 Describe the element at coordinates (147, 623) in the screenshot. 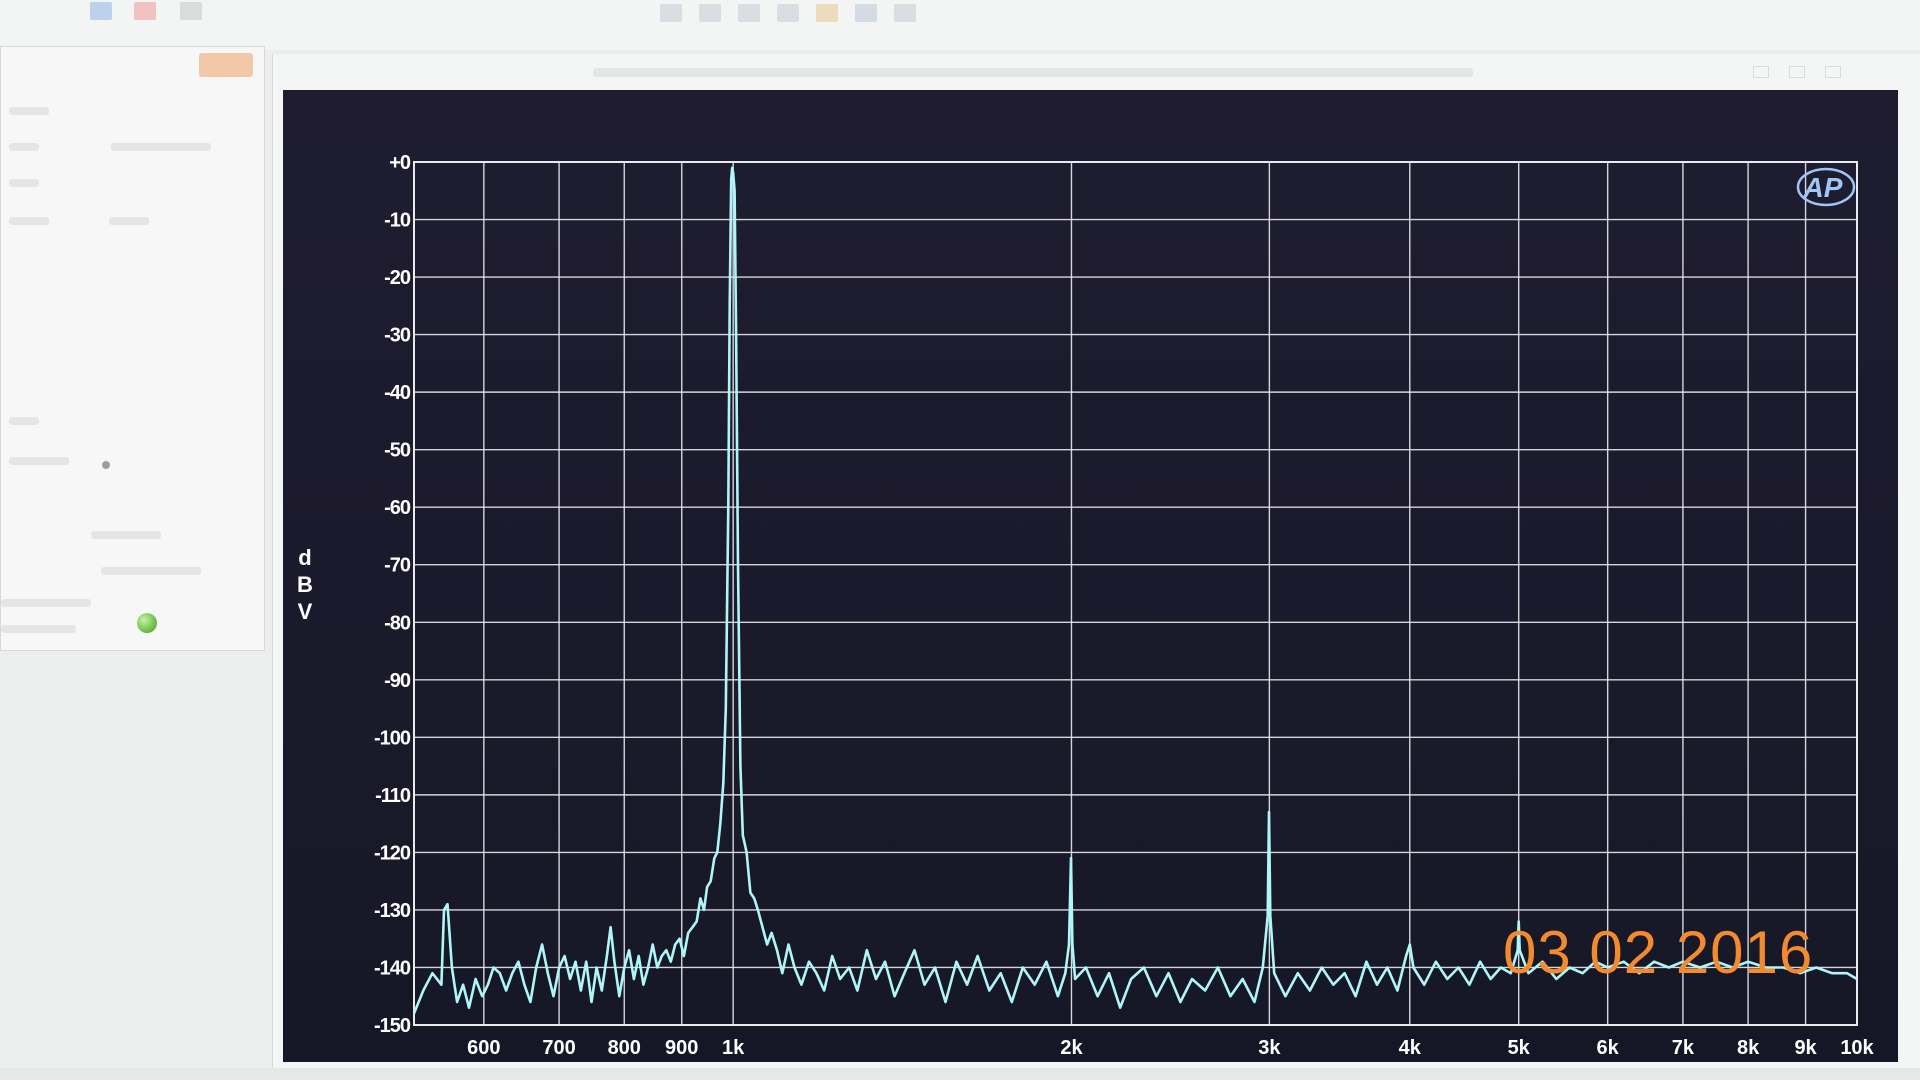

I see `status-led-icon` at that location.